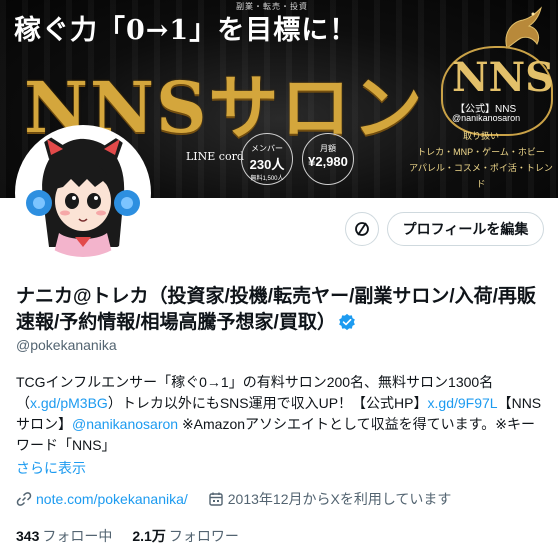  I want to click on avatar-illustration, so click(83, 193).